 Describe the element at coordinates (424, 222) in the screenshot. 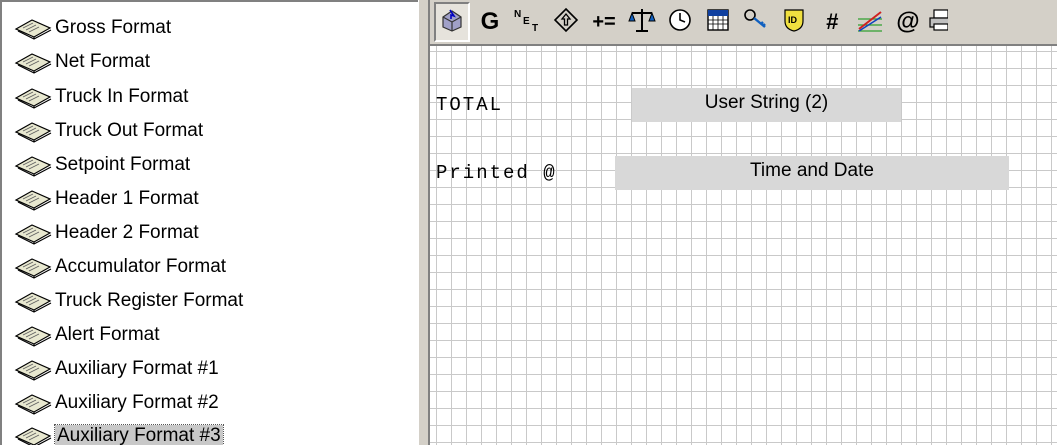

I see `panel-splitter` at that location.